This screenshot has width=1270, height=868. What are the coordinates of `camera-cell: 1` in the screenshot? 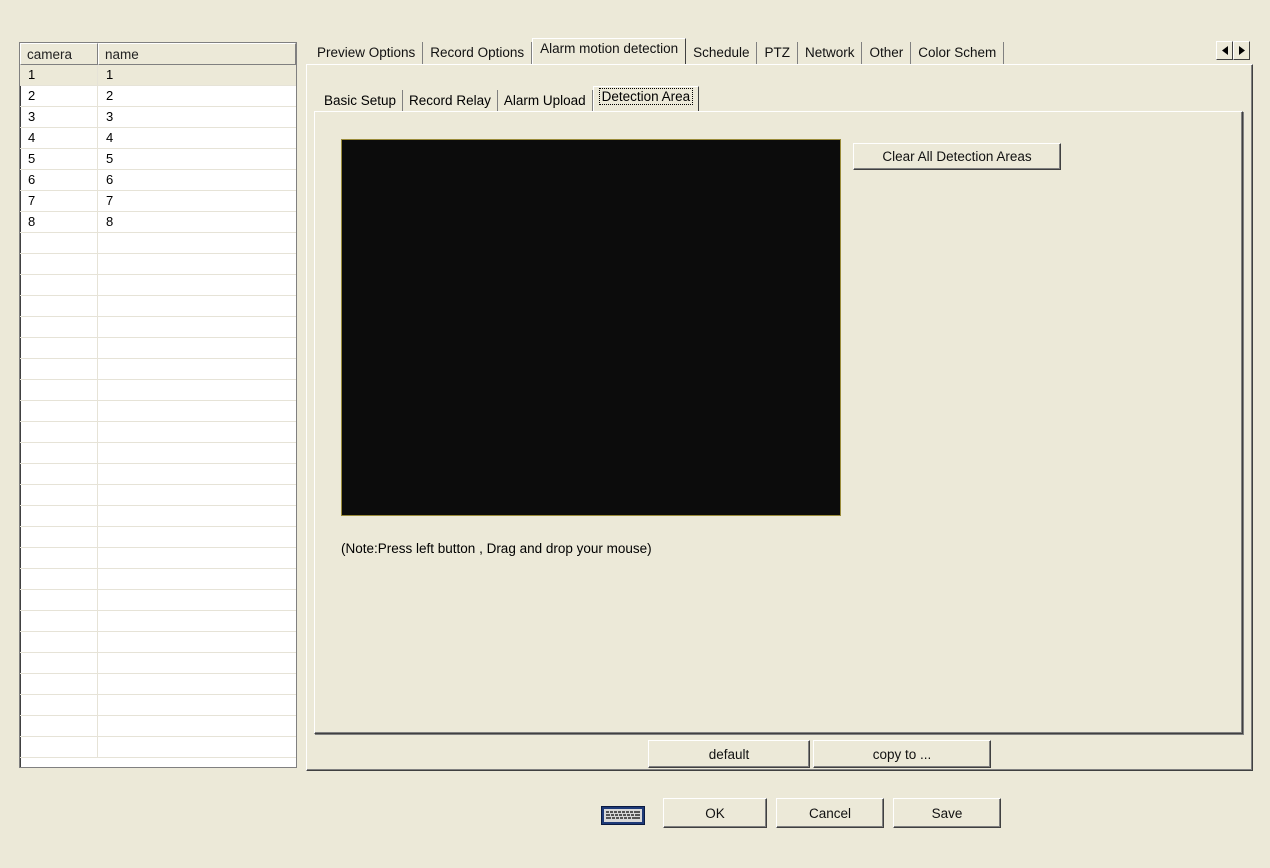 It's located at (59, 75).